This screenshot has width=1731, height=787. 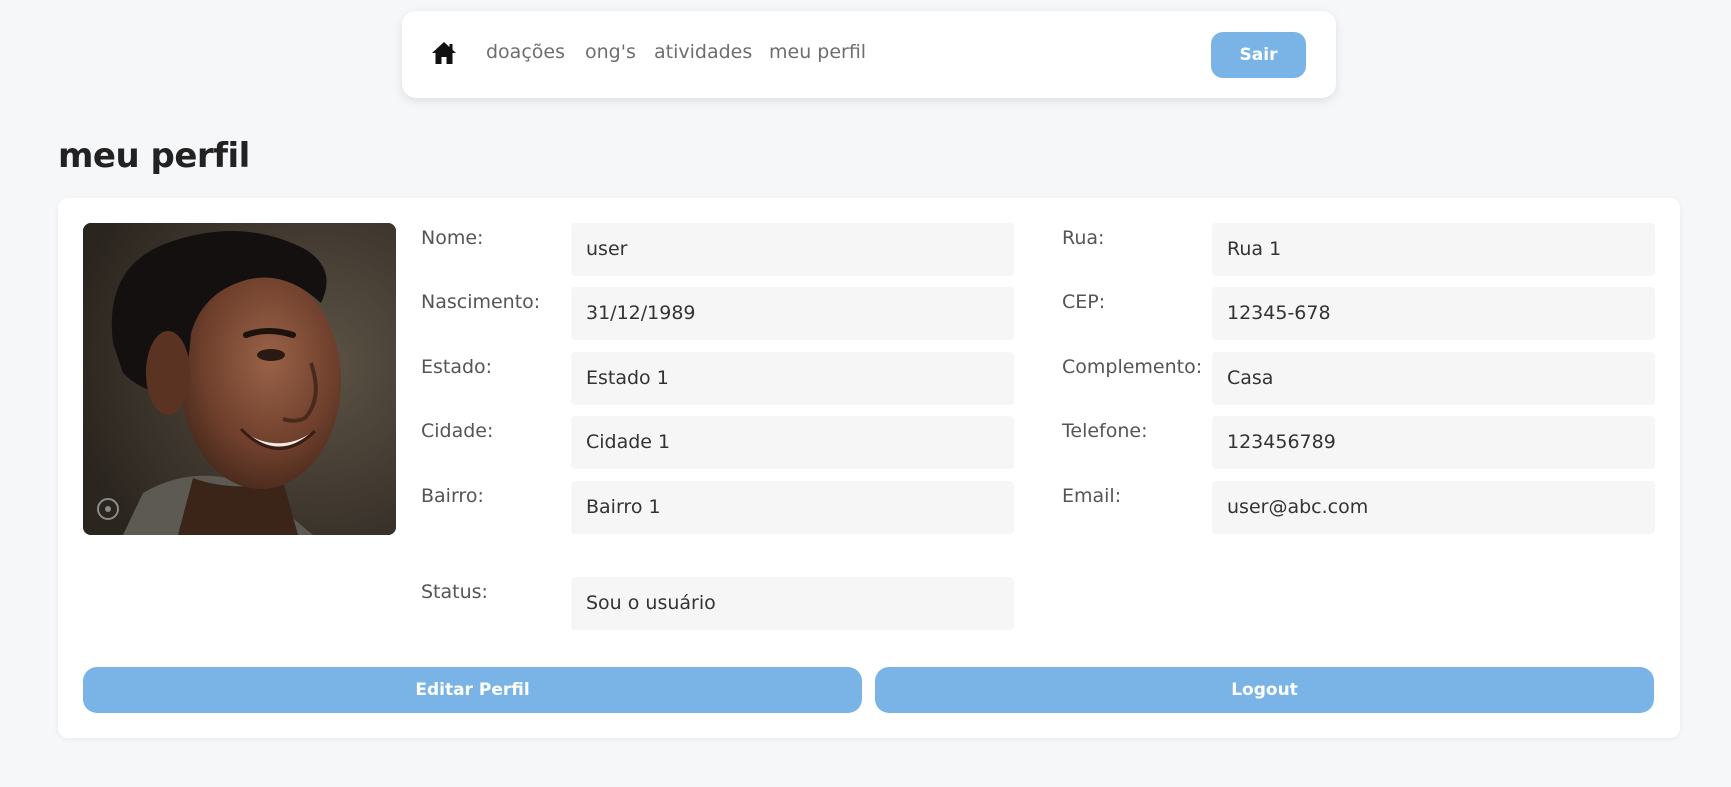 I want to click on home-icon, so click(x=444, y=53).